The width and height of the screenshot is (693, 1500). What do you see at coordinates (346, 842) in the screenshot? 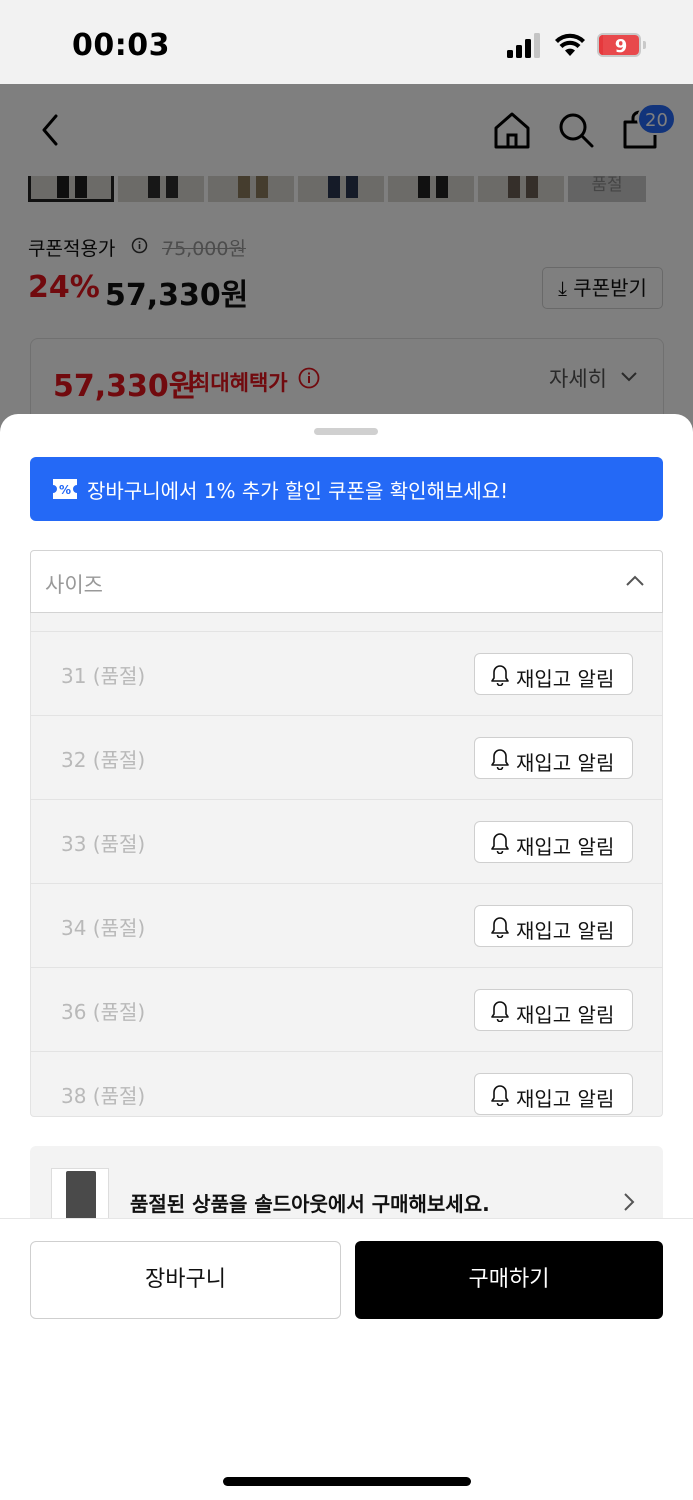
I see `size-option-row: 33 (품절) 재입고 알림` at bounding box center [346, 842].